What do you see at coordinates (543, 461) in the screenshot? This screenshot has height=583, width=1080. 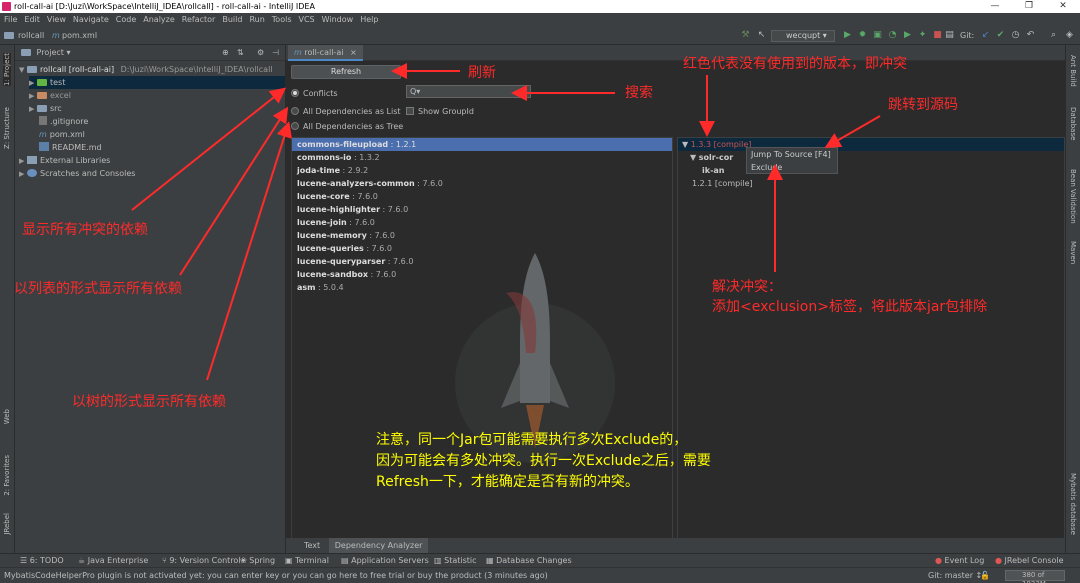 I see `annotation-note-line2: 因为可能会有多处冲突。执行一次Exclude之后，需要` at bounding box center [543, 461].